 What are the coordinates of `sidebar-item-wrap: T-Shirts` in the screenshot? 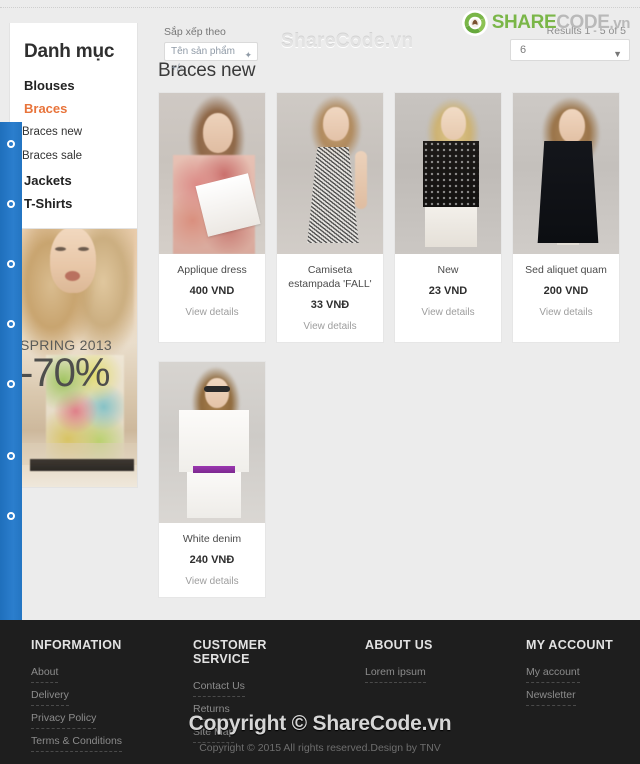 It's located at (73, 204).